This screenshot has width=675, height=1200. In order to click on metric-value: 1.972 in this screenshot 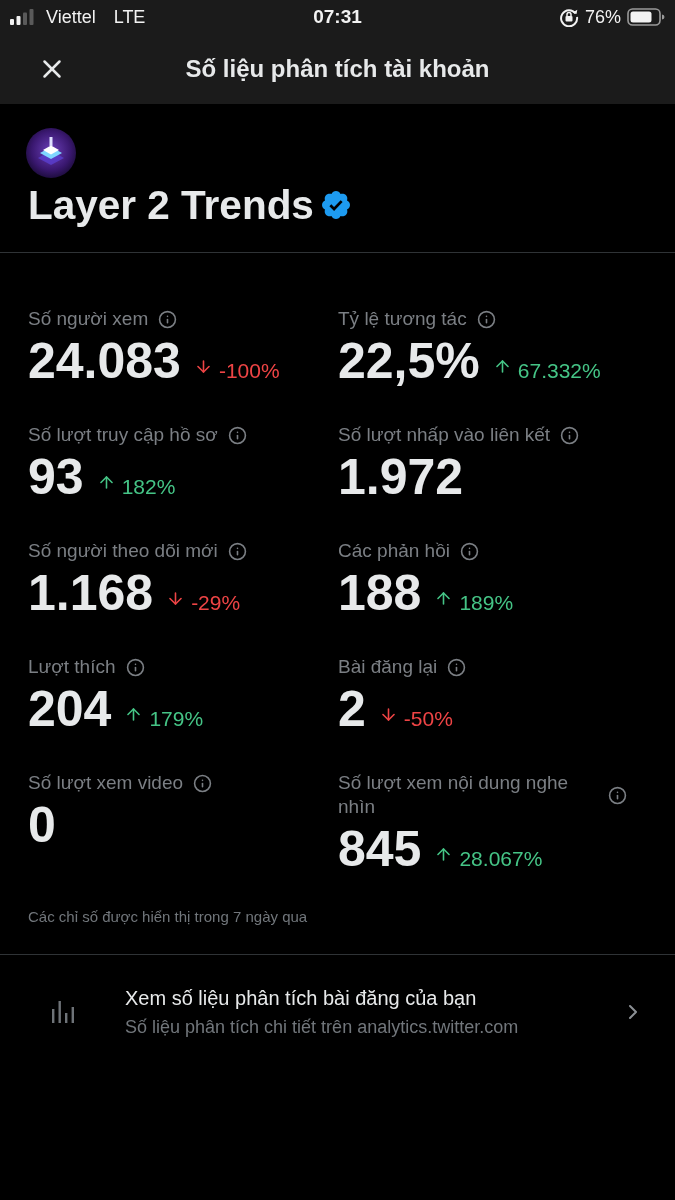, I will do `click(401, 477)`.